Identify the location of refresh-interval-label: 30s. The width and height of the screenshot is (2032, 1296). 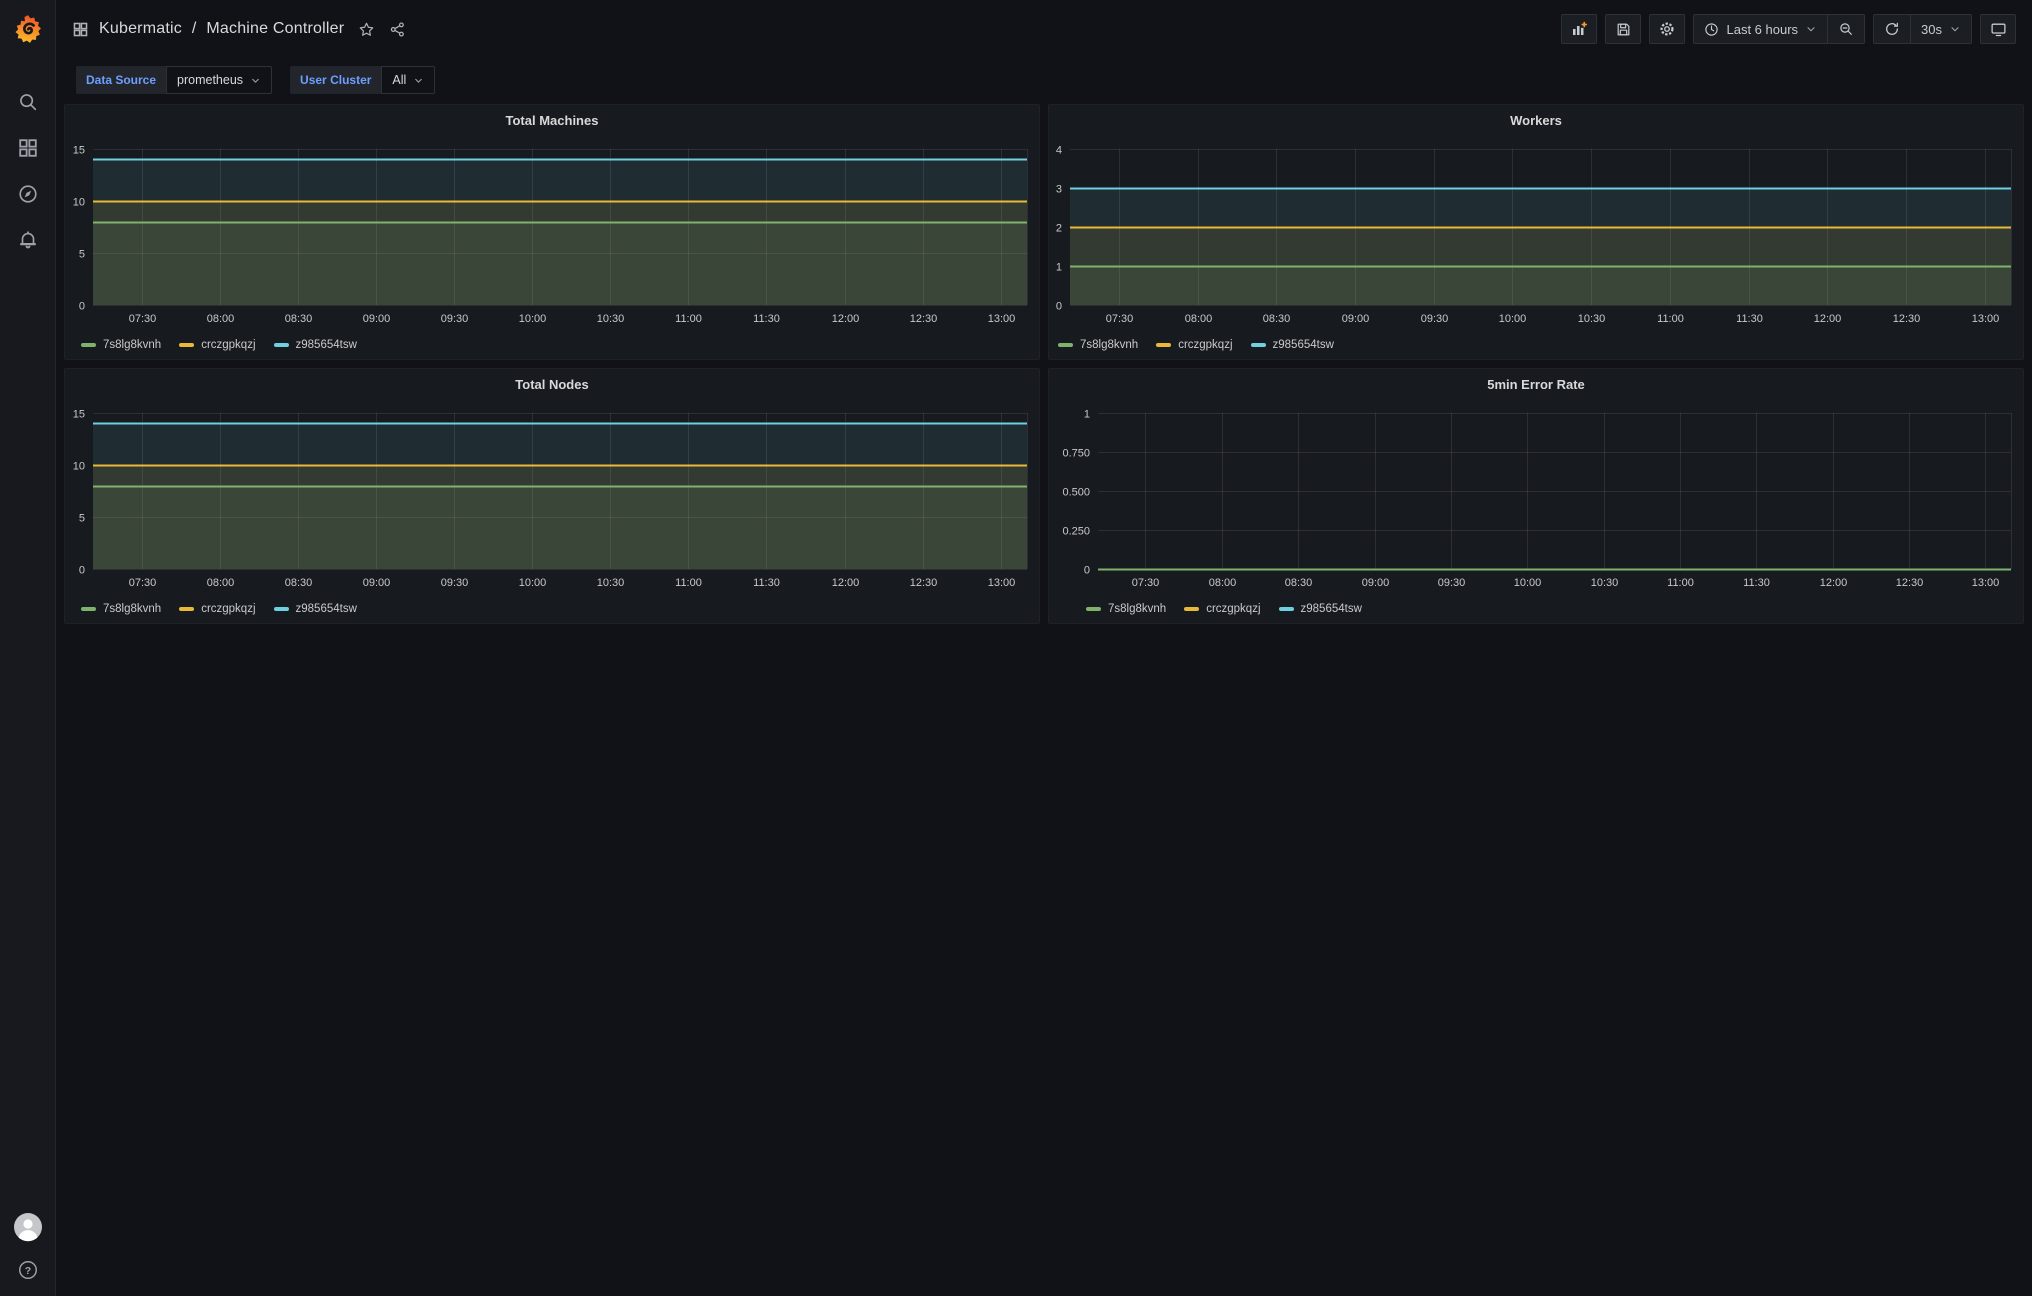
(1931, 29).